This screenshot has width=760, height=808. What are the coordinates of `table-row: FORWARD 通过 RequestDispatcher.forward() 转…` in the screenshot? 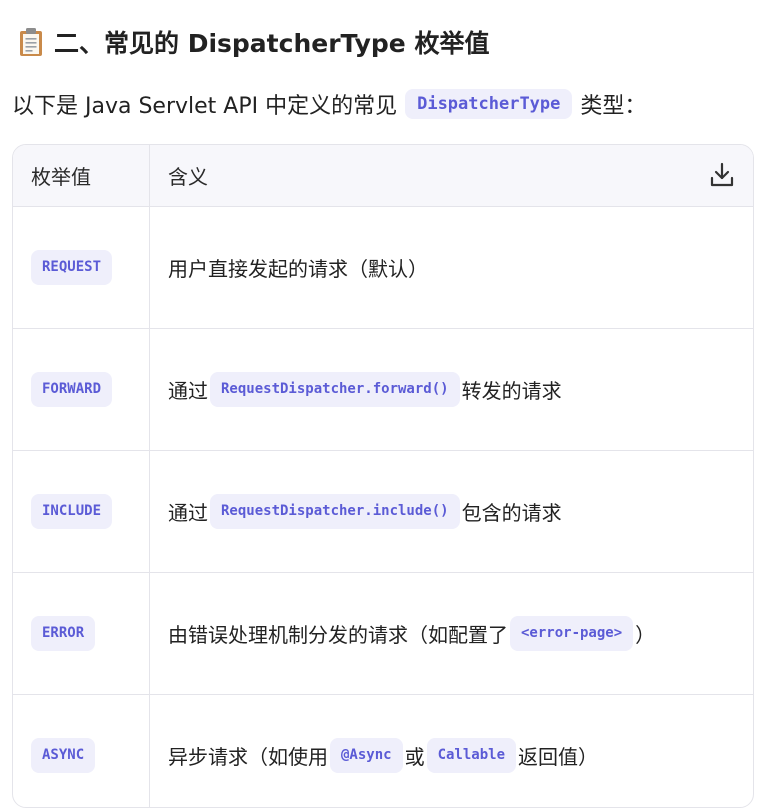 It's located at (383, 390).